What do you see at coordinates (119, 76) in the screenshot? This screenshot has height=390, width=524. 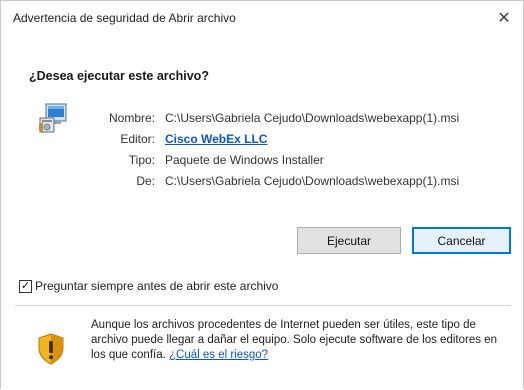 I see `question-heading: ¿Desea ejecutar este archivo?` at bounding box center [119, 76].